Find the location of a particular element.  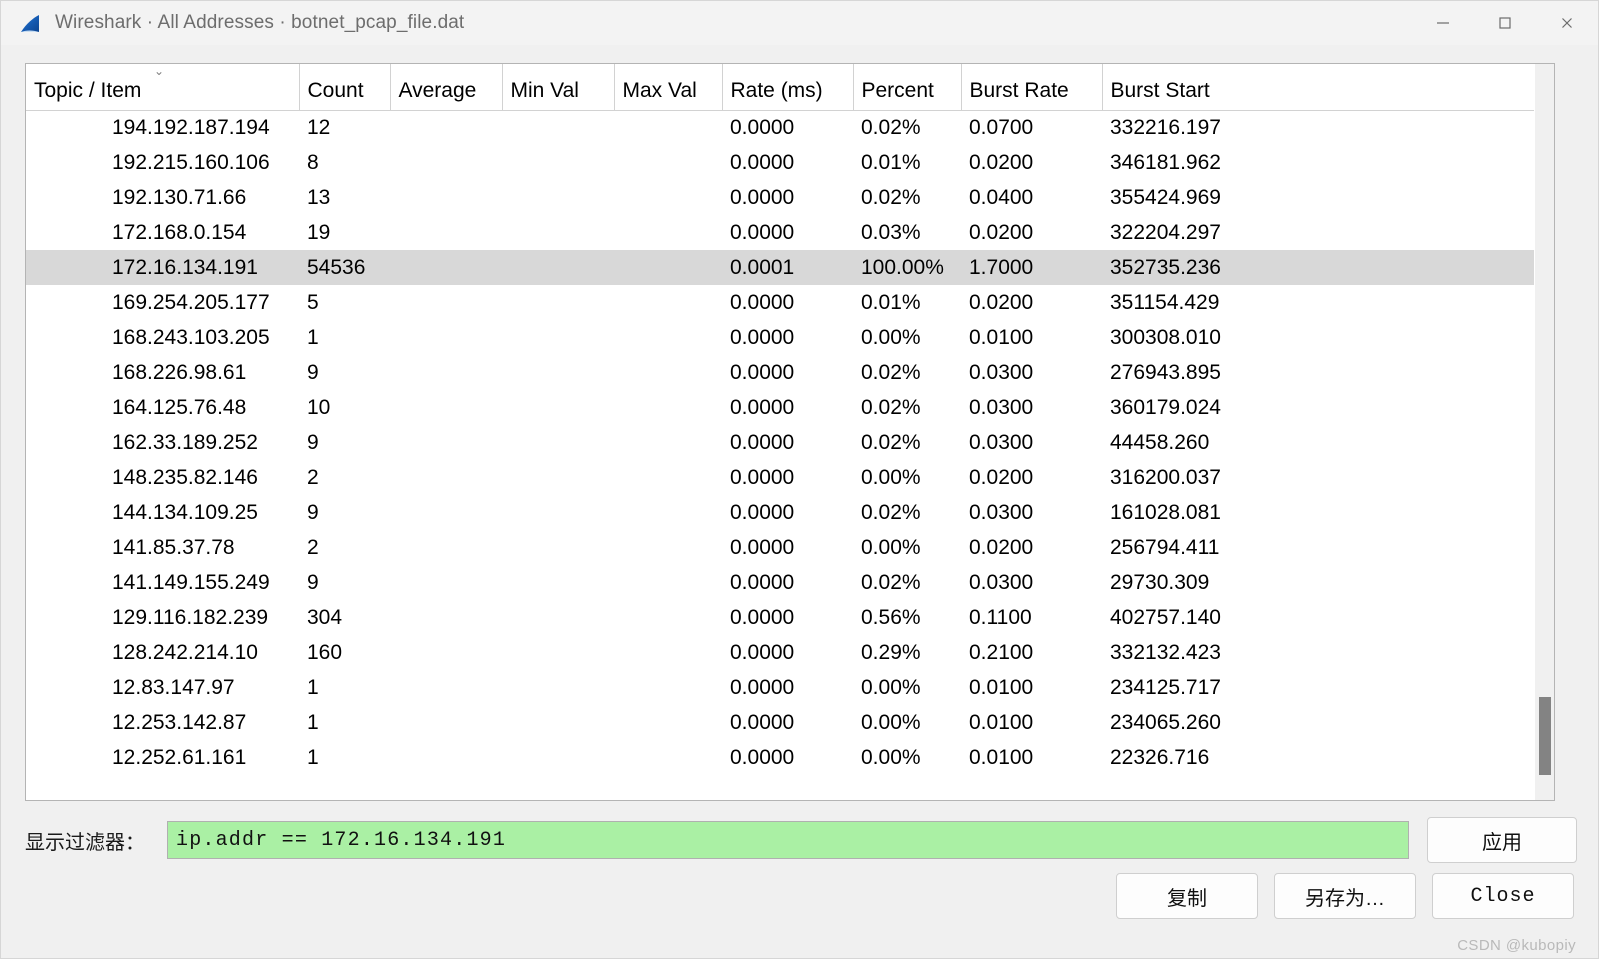

cell-count: 160 is located at coordinates (325, 652).